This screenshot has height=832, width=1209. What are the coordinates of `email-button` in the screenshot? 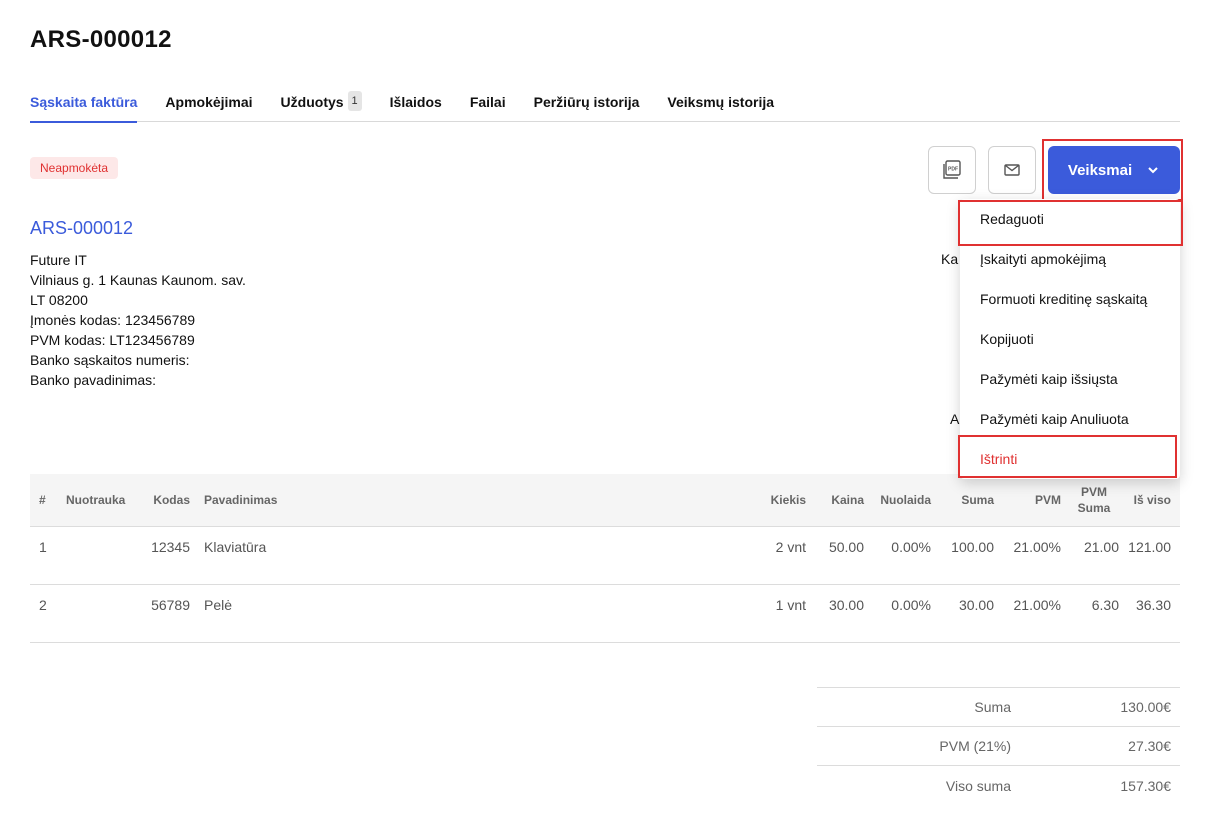 It's located at (1012, 170).